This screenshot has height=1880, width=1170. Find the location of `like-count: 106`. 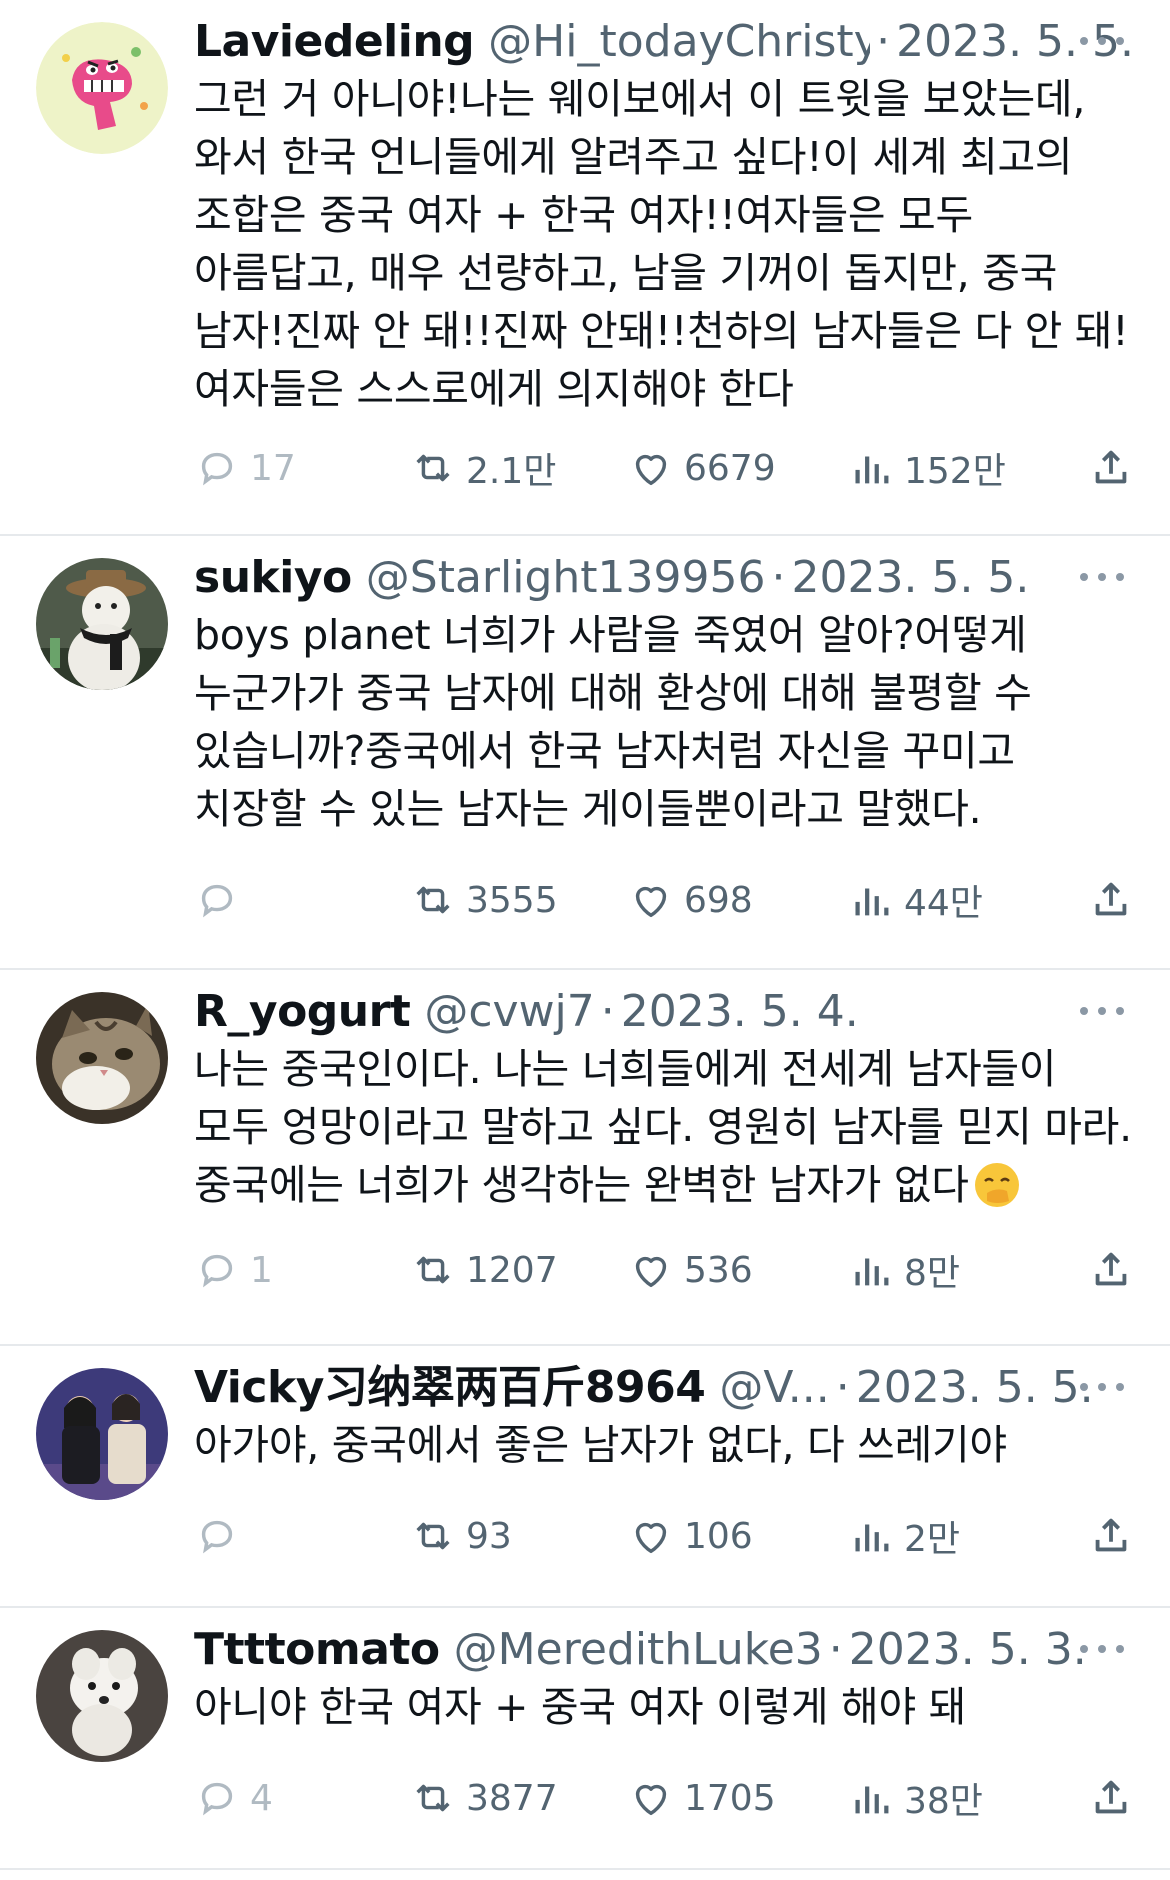

like-count: 106 is located at coordinates (718, 1536).